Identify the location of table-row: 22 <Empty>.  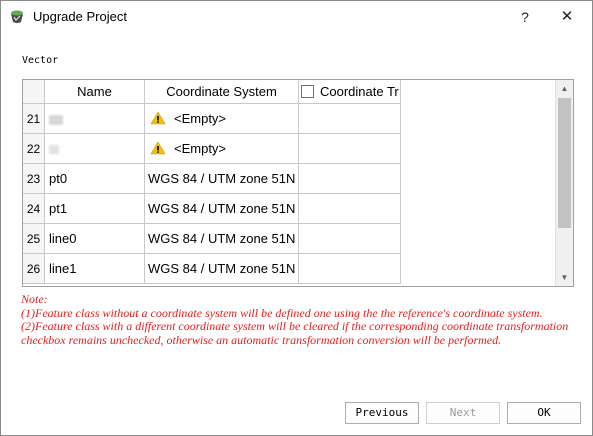
(212, 149).